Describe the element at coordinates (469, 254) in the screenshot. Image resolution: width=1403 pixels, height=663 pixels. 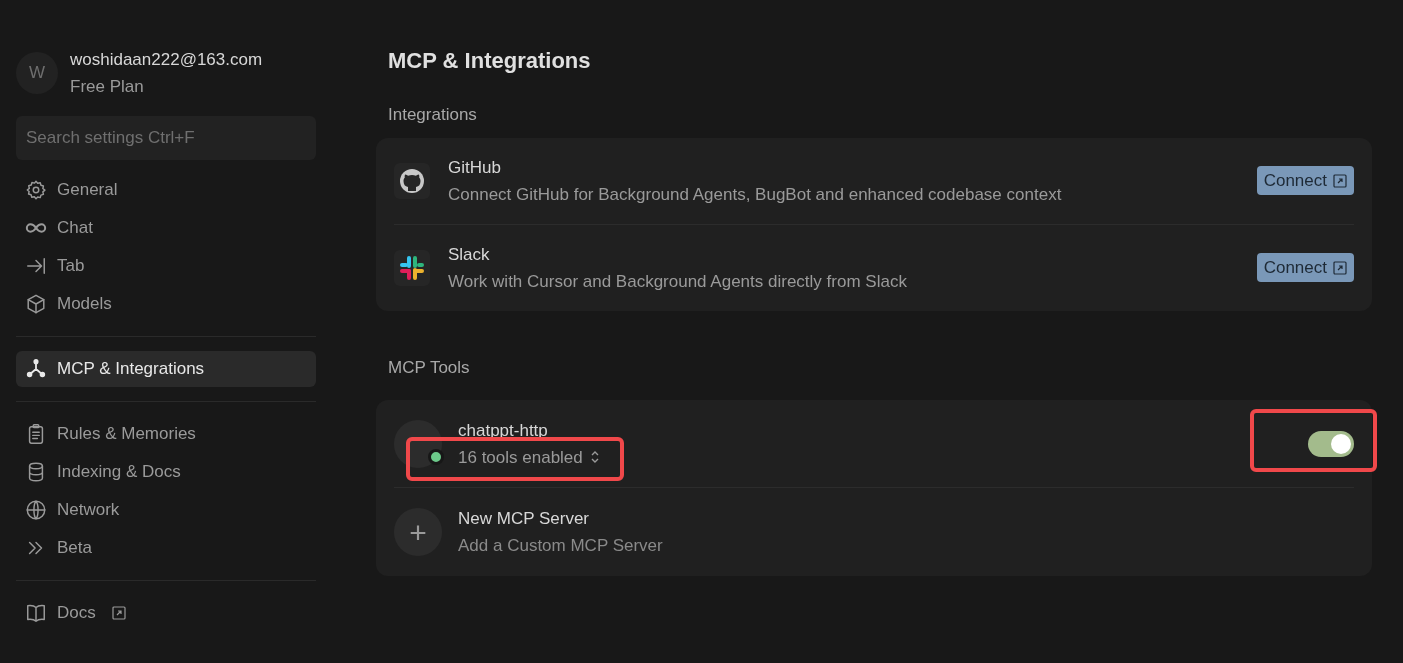
I see `integration-name: Slack` at that location.